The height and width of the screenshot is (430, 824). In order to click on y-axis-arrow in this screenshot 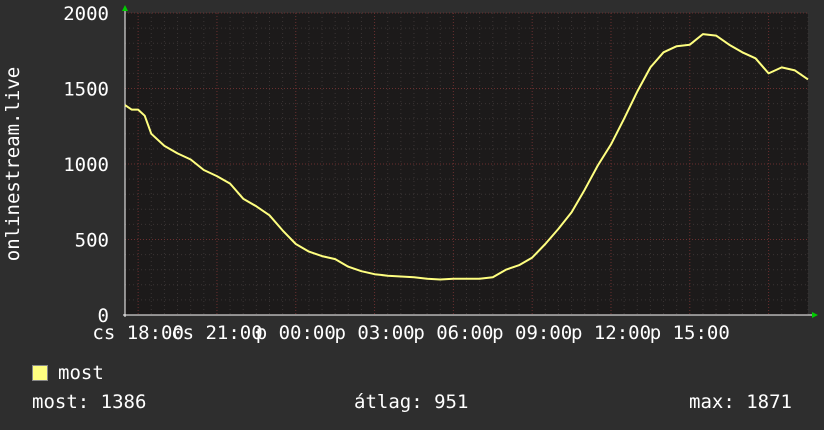, I will do `click(125, 8)`.